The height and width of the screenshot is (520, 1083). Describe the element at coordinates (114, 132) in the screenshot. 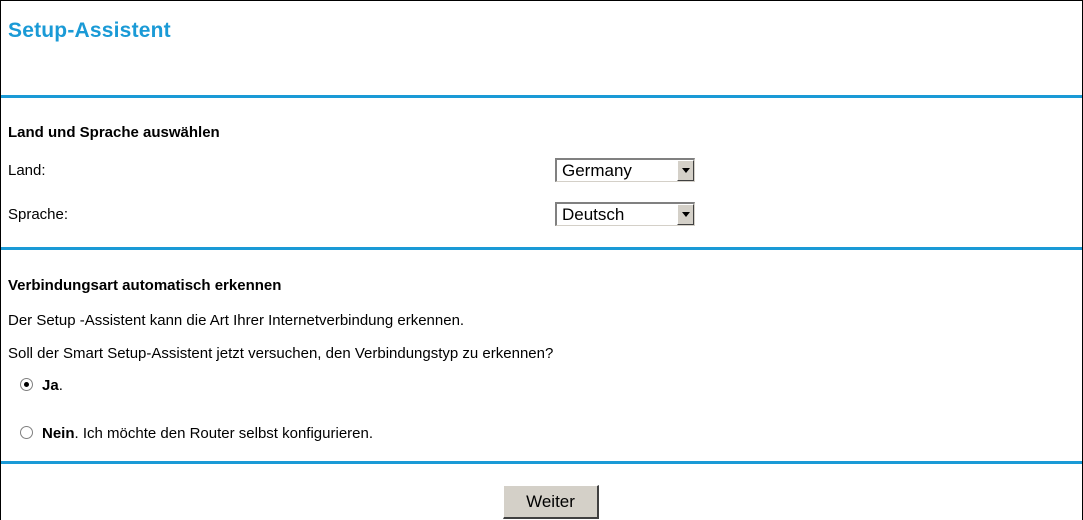

I see `region-heading: Land und Sprache auswählen` at that location.